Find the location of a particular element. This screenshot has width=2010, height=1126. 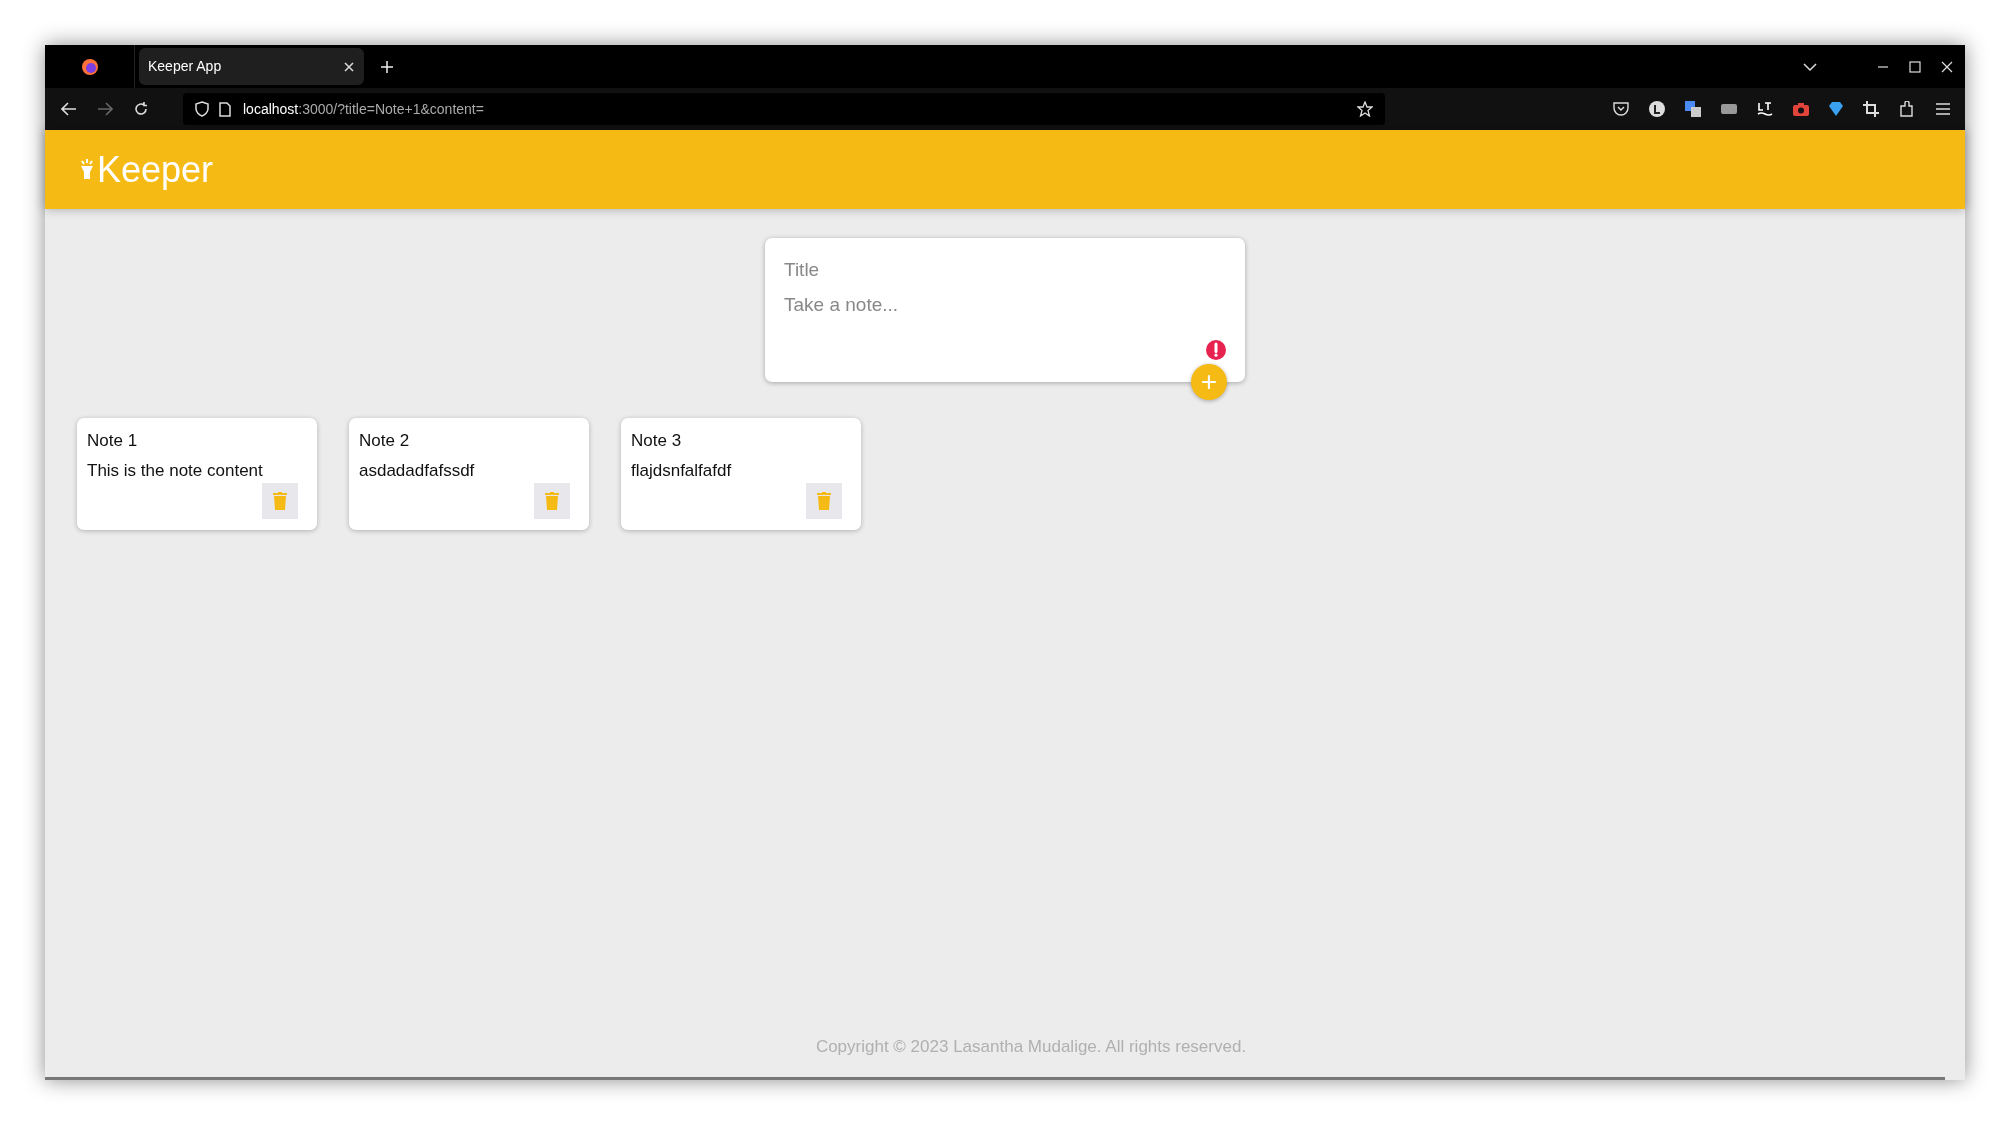

star-icon is located at coordinates (1365, 109).